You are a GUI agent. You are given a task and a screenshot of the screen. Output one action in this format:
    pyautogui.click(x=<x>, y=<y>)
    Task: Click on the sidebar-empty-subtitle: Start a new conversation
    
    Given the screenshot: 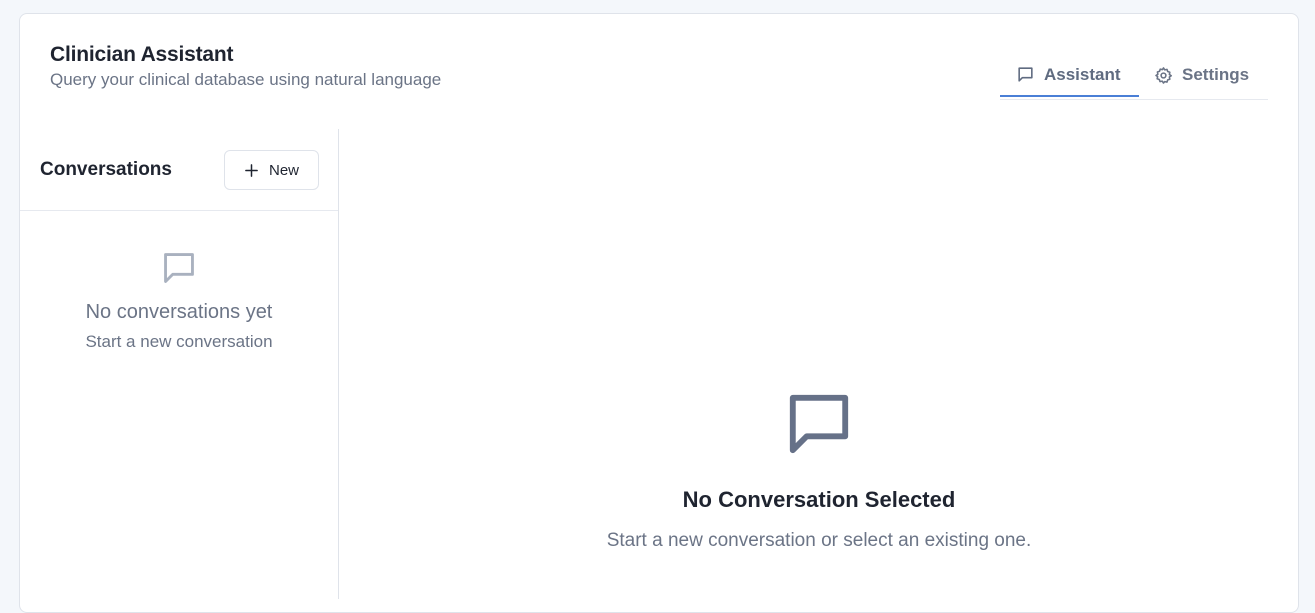 What is the action you would take?
    pyautogui.click(x=179, y=341)
    